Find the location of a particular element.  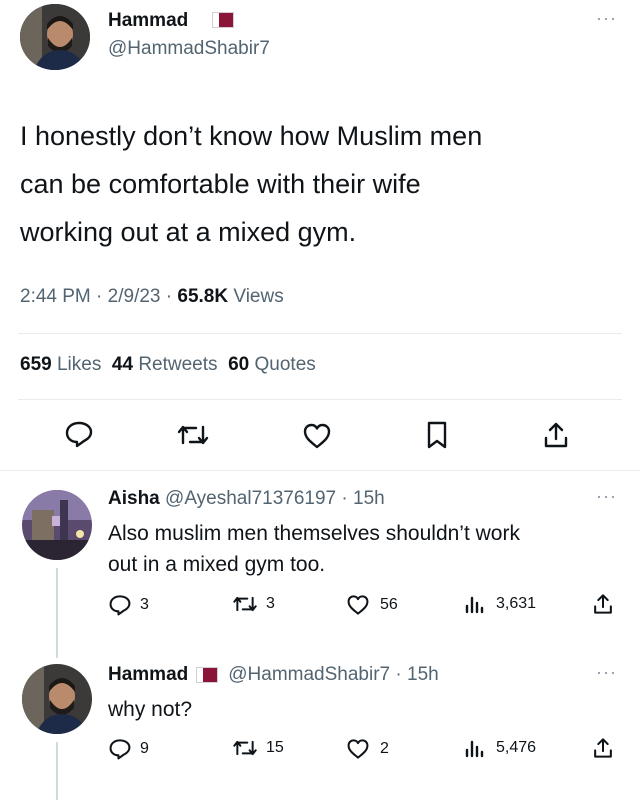

reply-text: why not? is located at coordinates (150, 709).